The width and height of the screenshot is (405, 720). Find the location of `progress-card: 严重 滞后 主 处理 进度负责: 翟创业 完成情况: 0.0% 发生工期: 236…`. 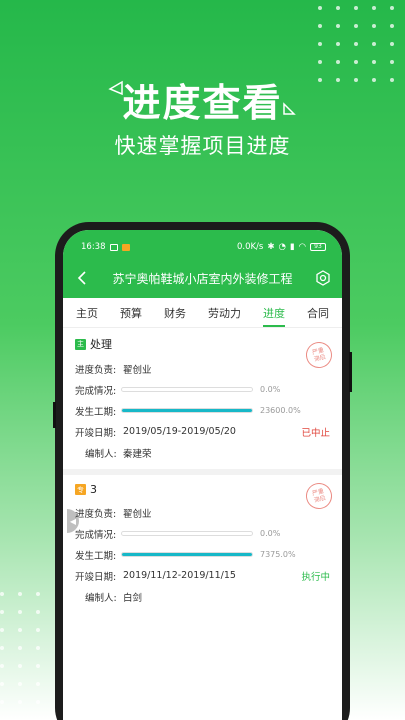

progress-card: 严重 滞后 主 处理 进度负责: 翟创业 完成情况: 0.0% 发生工期: 236… is located at coordinates (202, 398).